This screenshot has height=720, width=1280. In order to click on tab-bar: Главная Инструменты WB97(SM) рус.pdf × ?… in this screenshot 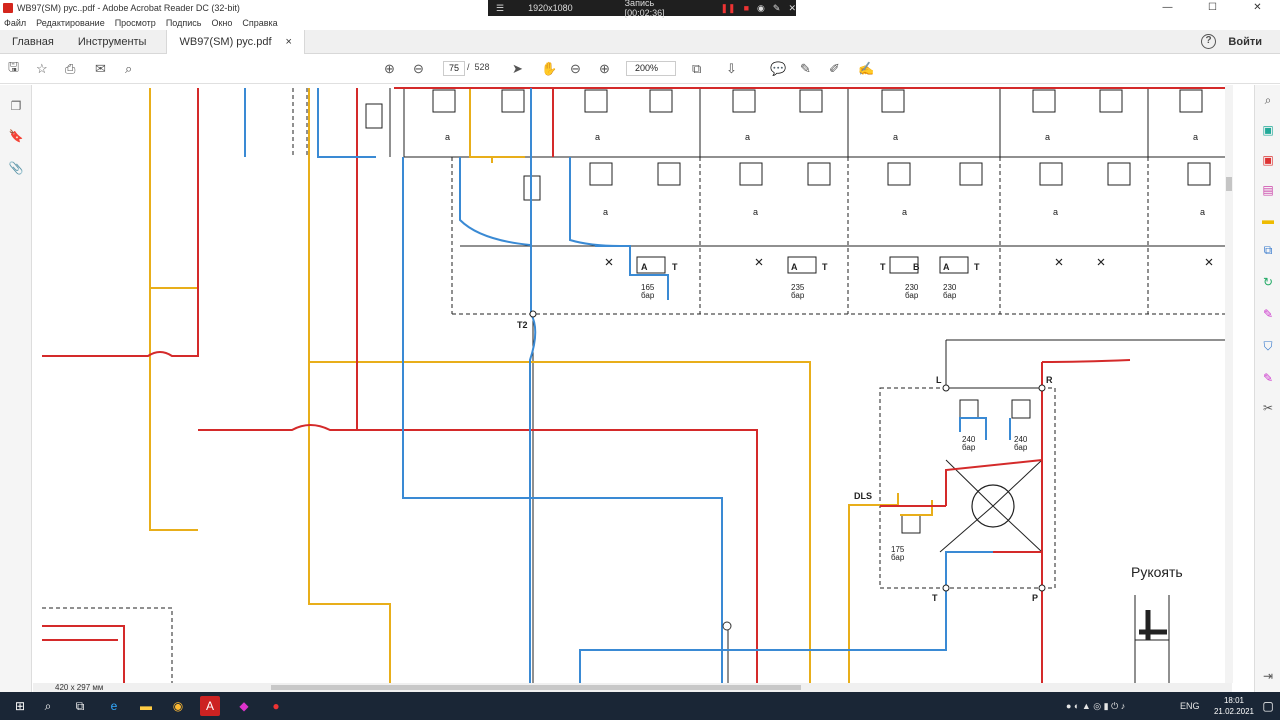, I will do `click(640, 41)`.